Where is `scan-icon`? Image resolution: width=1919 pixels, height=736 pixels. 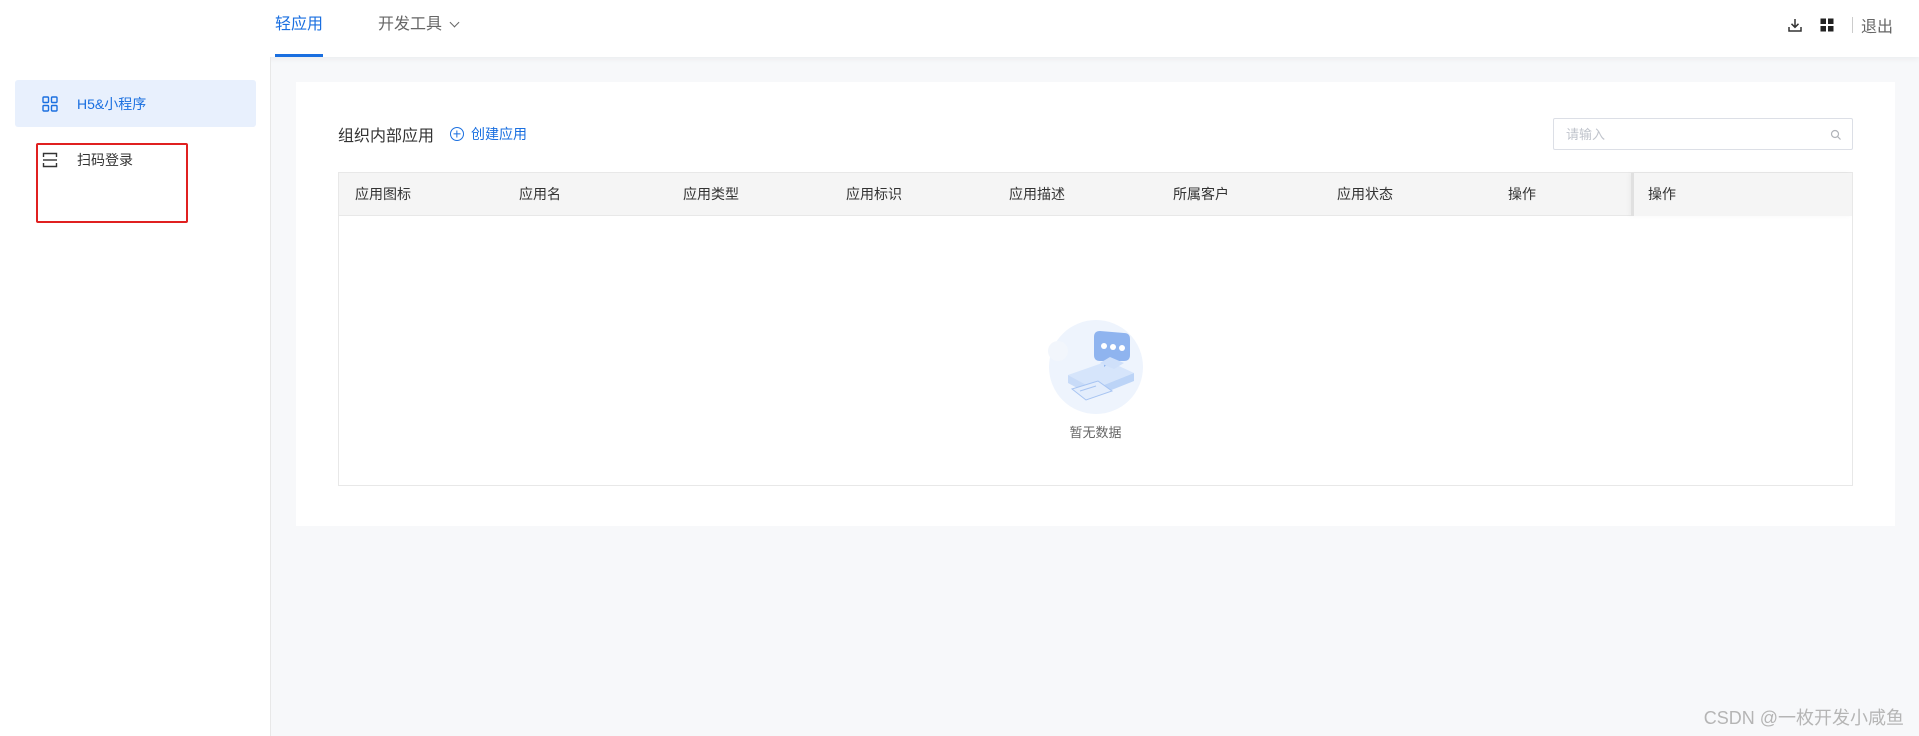 scan-icon is located at coordinates (50, 160).